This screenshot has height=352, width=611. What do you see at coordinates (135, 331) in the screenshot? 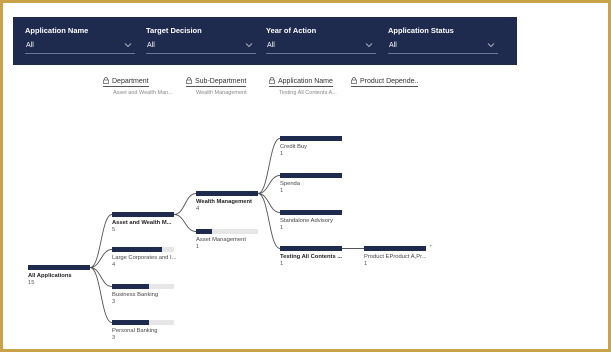
I see `node-label: Personal Banking` at bounding box center [135, 331].